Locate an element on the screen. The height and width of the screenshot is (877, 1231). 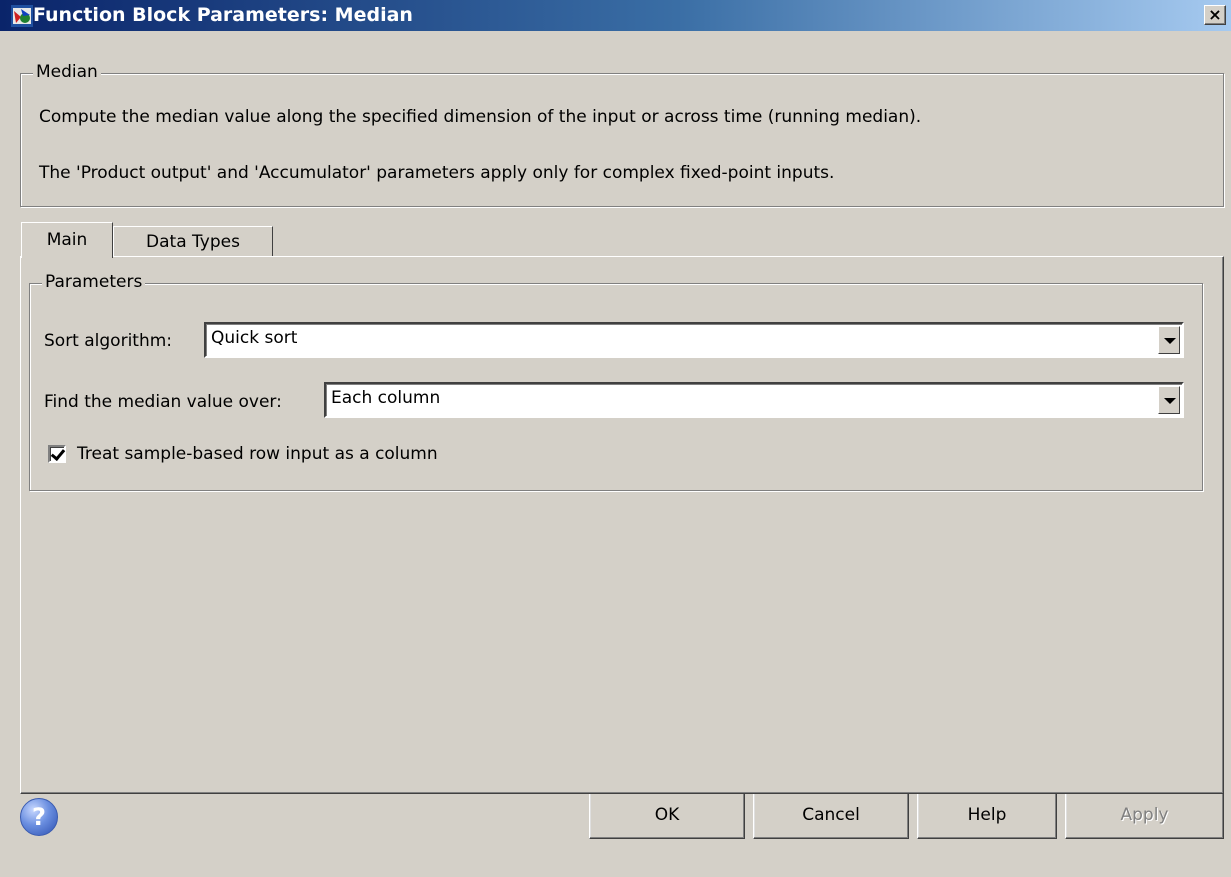
median-over-dropdown: Each column is located at coordinates (754, 400).